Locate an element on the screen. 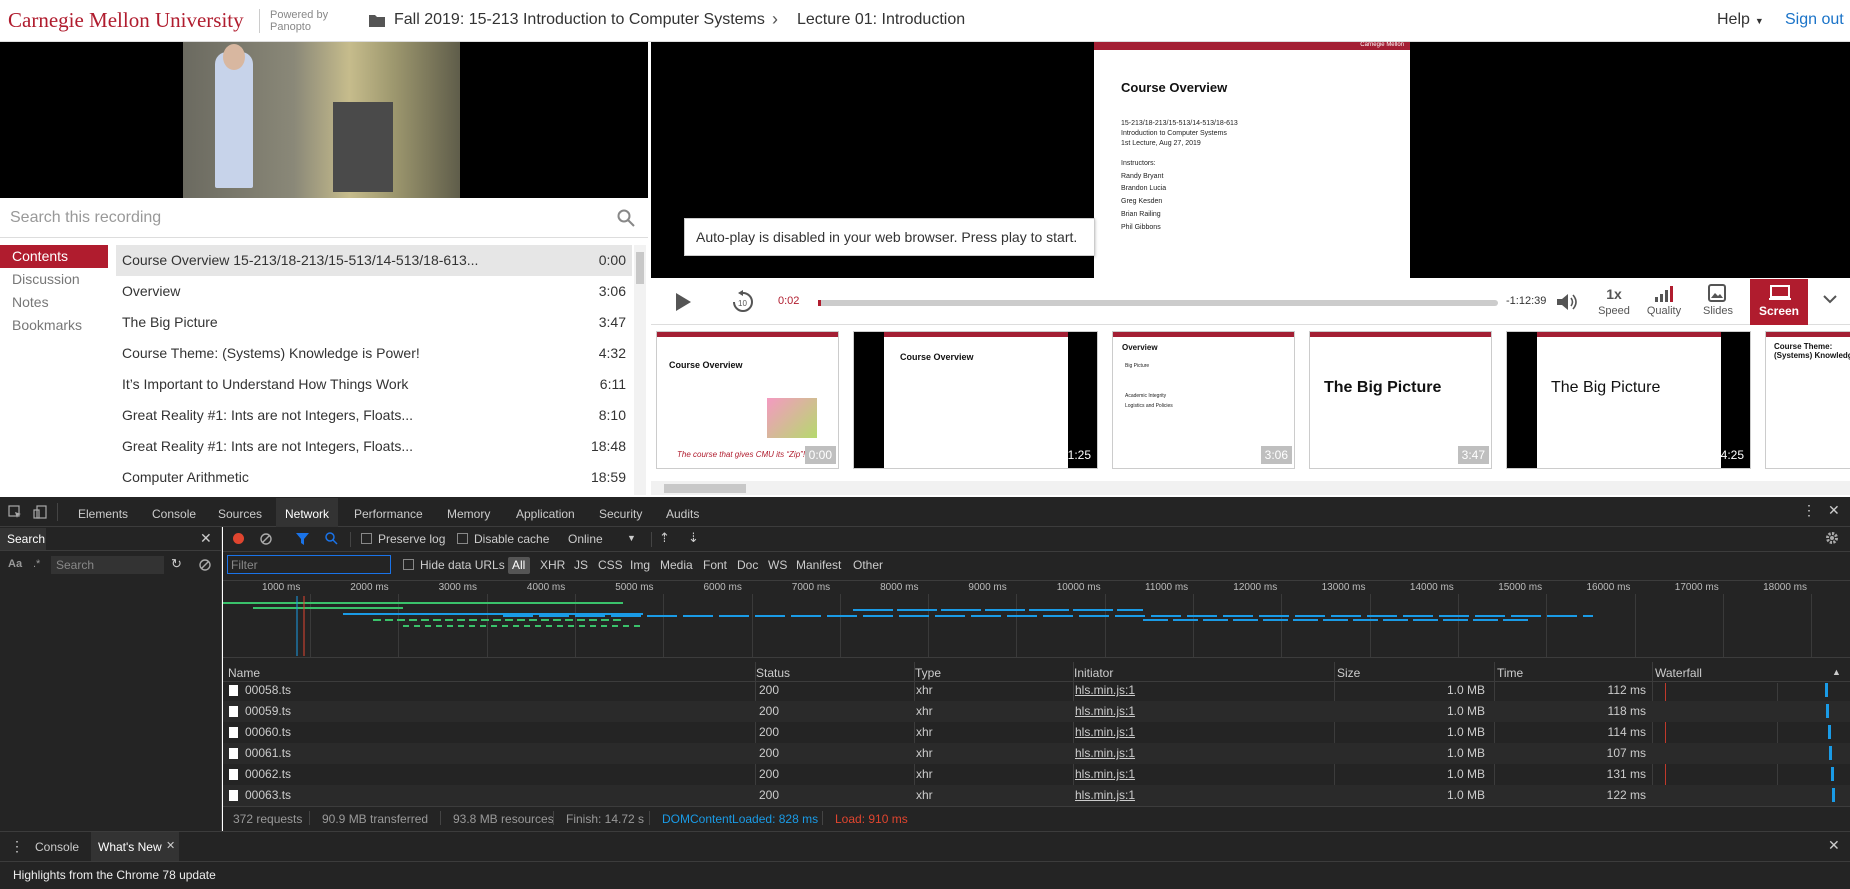  nav-notes: Notes is located at coordinates (56, 302).